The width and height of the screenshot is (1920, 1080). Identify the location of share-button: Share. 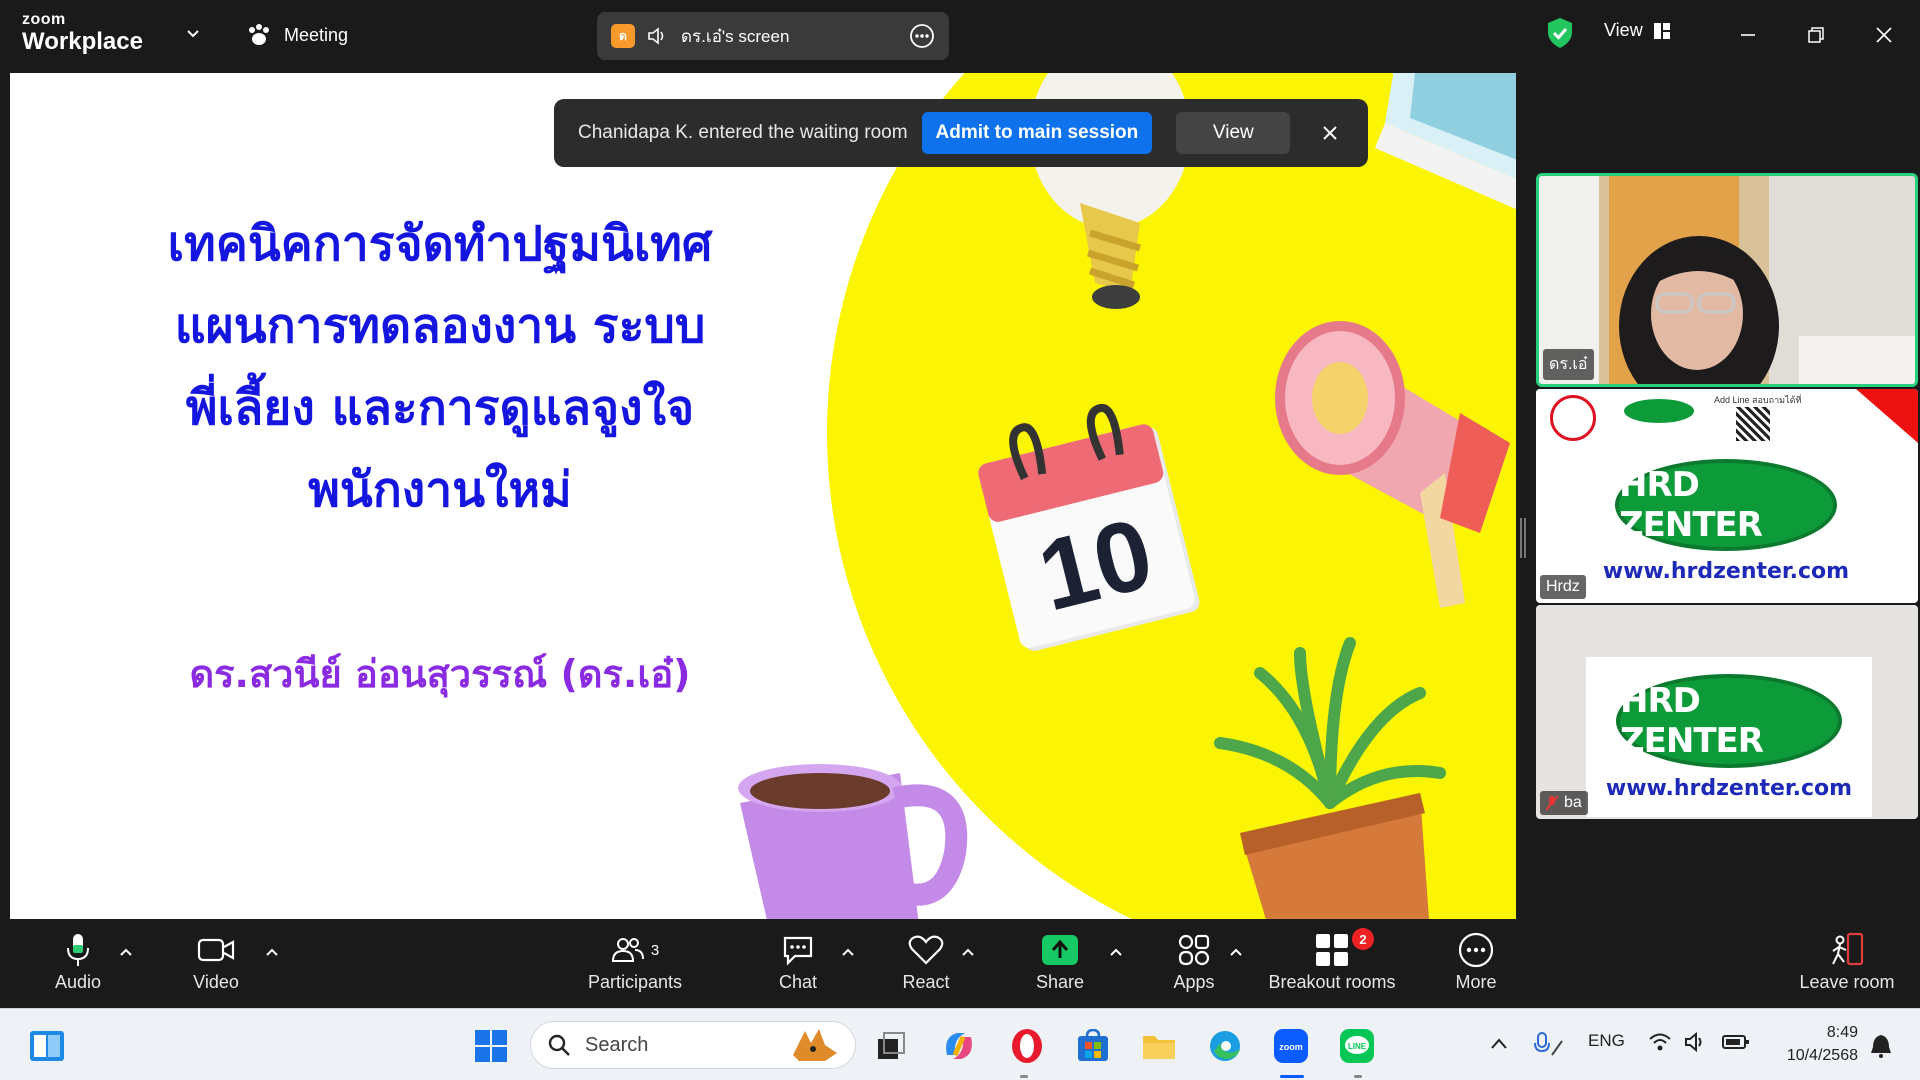
(1060, 965).